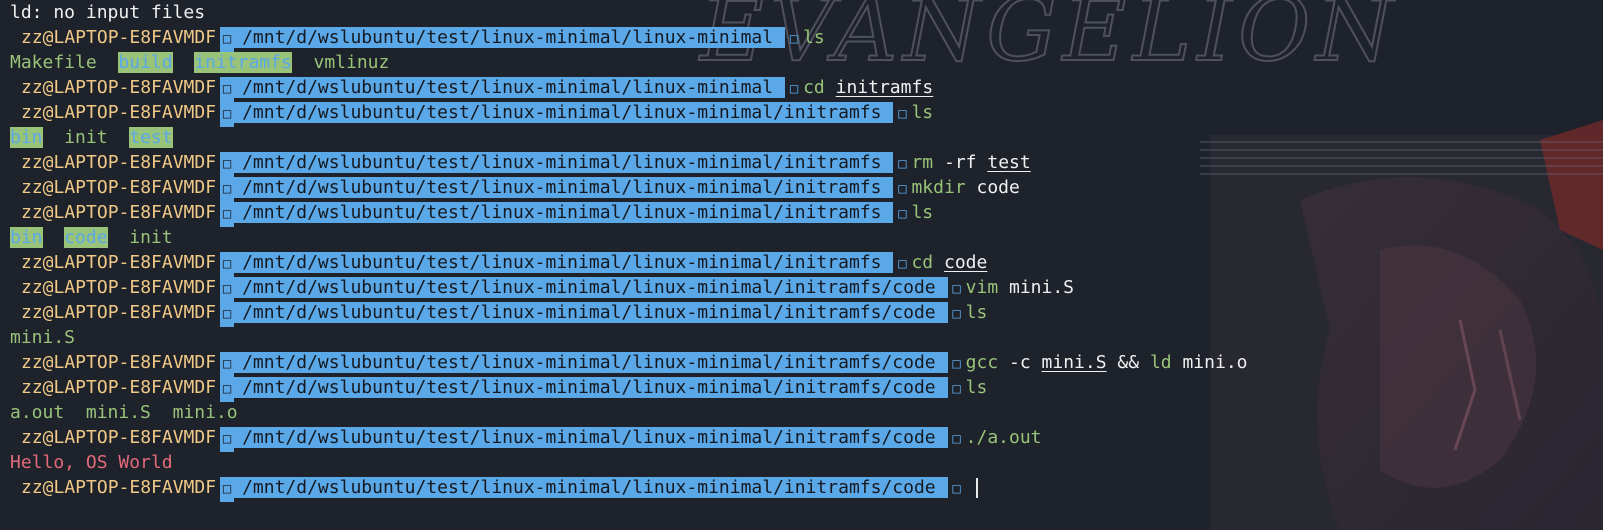  I want to click on output-line: a.out mini.S mini.o, so click(806, 412).